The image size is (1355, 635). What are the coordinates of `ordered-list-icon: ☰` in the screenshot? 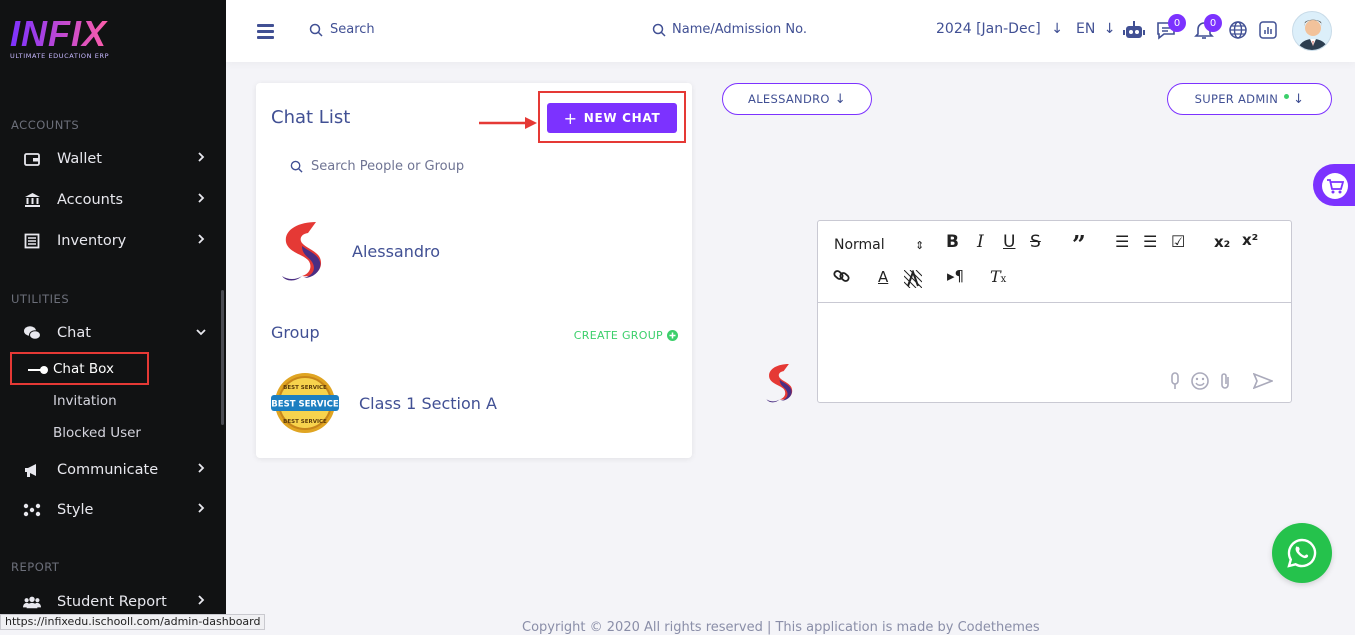 It's located at (1122, 241).